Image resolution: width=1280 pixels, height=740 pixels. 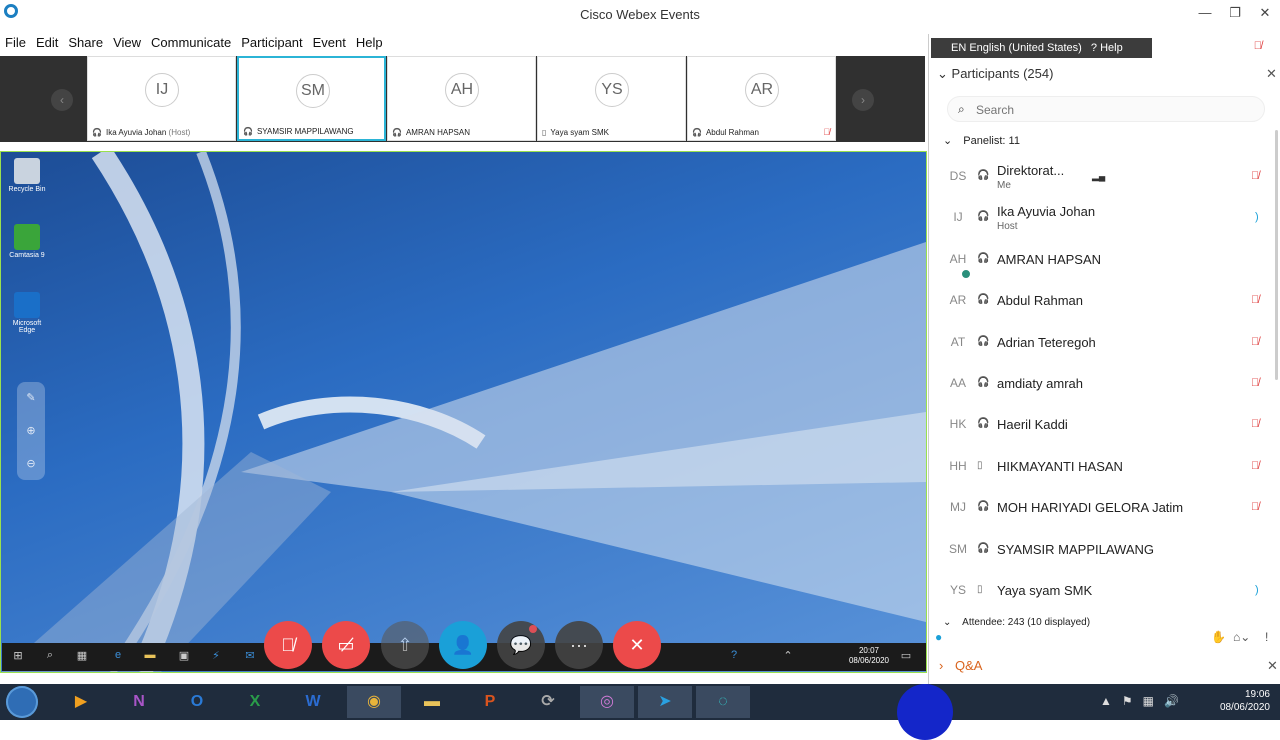 What do you see at coordinates (31, 431) in the screenshot?
I see `zoom-in-icon: ⊕` at bounding box center [31, 431].